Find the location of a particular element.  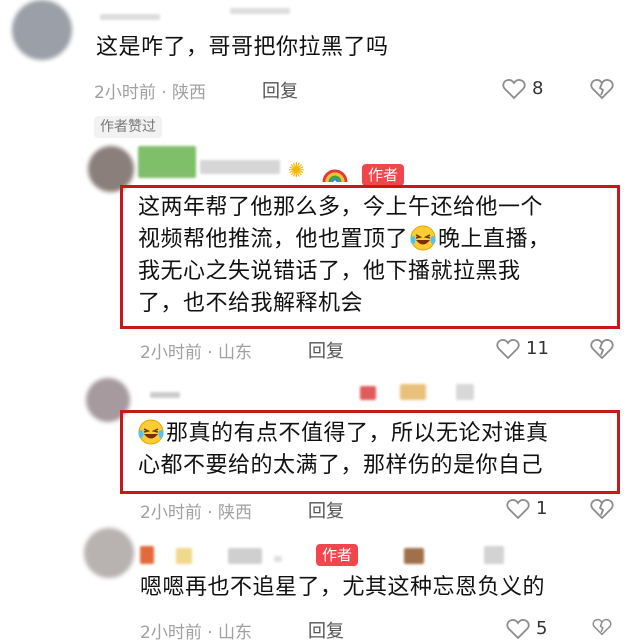

like-count: 11 is located at coordinates (537, 348).